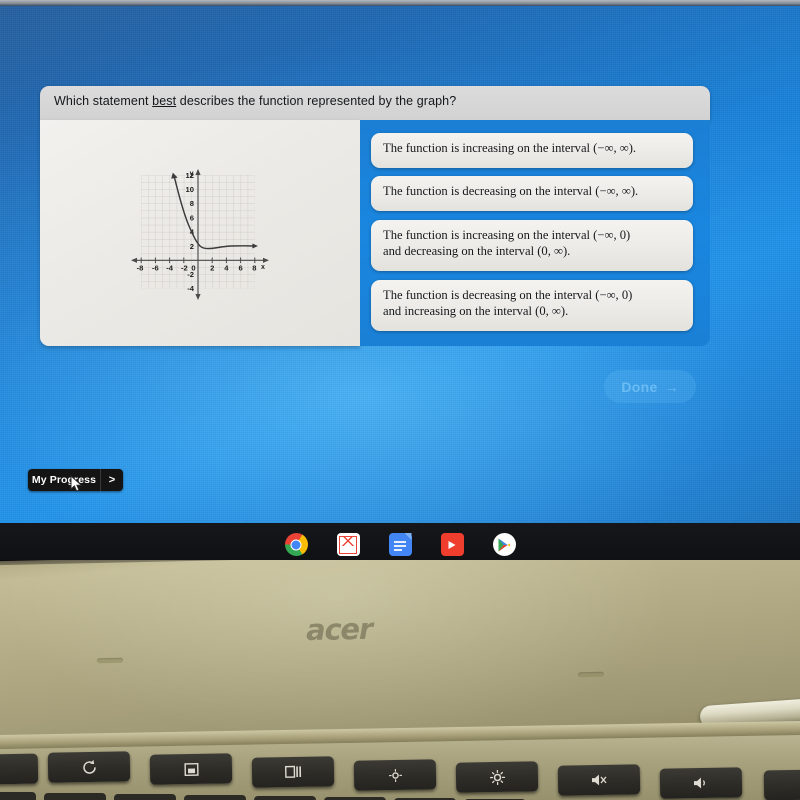  Describe the element at coordinates (140, 268) in the screenshot. I see `svg-text: -8` at that location.